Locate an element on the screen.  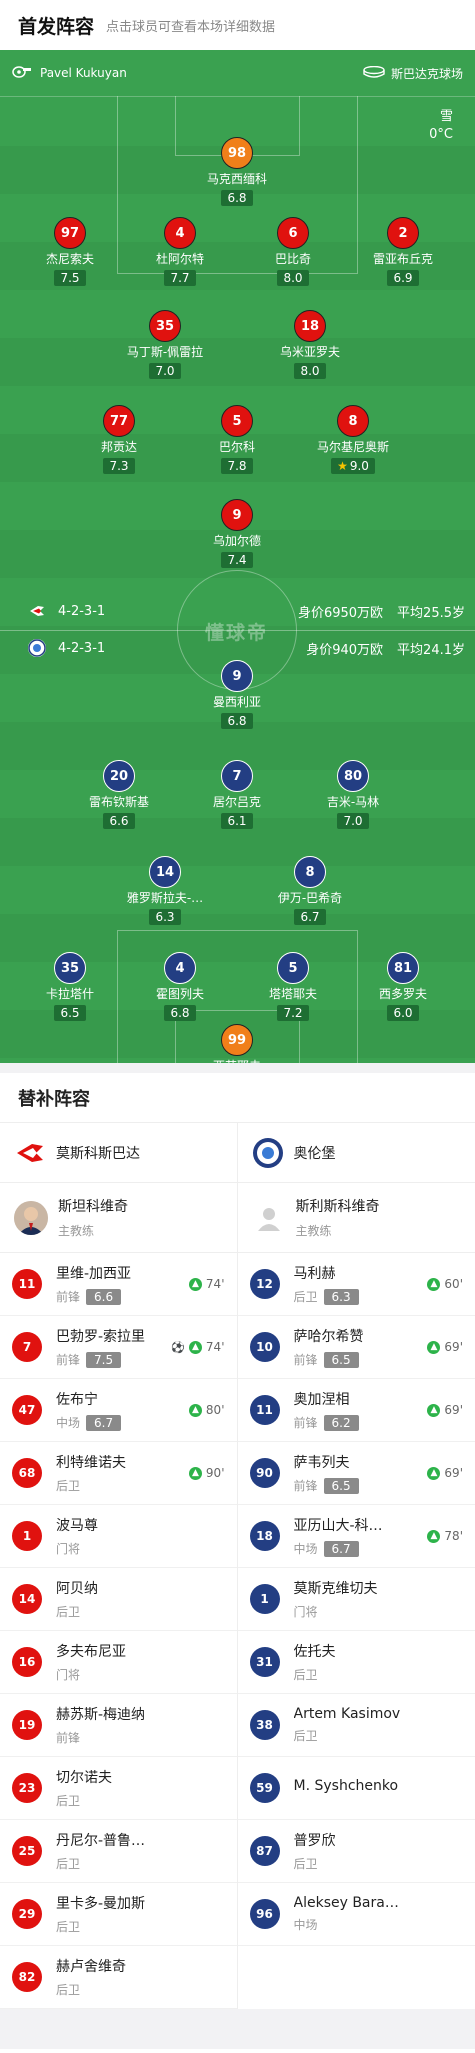
away-player-9: 81 西多罗夫 6.0 is located at coordinates (403, 986).